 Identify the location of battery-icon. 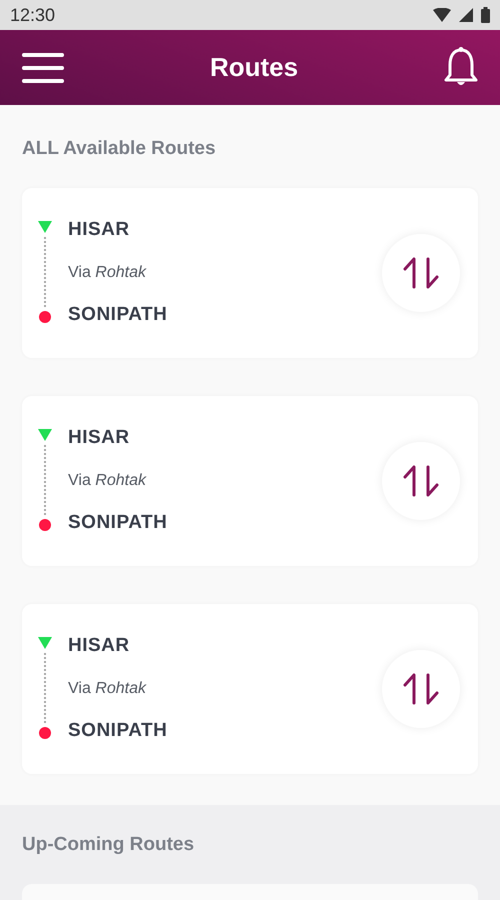
(485, 15).